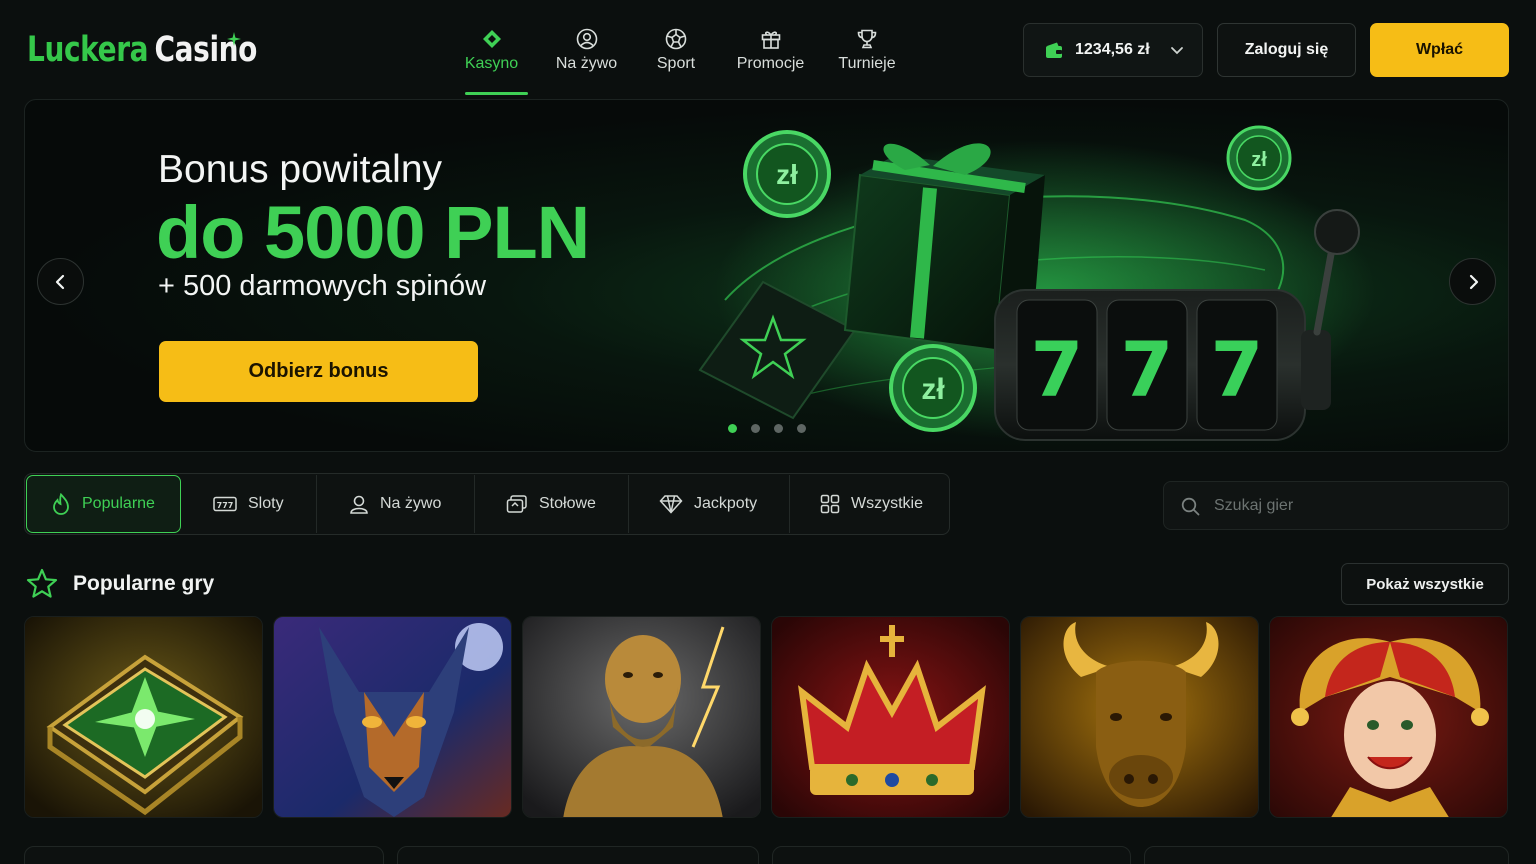 The height and width of the screenshot is (864, 1536). What do you see at coordinates (322, 286) in the screenshot?
I see `hero-subheading: + 500 darmowych spinów` at bounding box center [322, 286].